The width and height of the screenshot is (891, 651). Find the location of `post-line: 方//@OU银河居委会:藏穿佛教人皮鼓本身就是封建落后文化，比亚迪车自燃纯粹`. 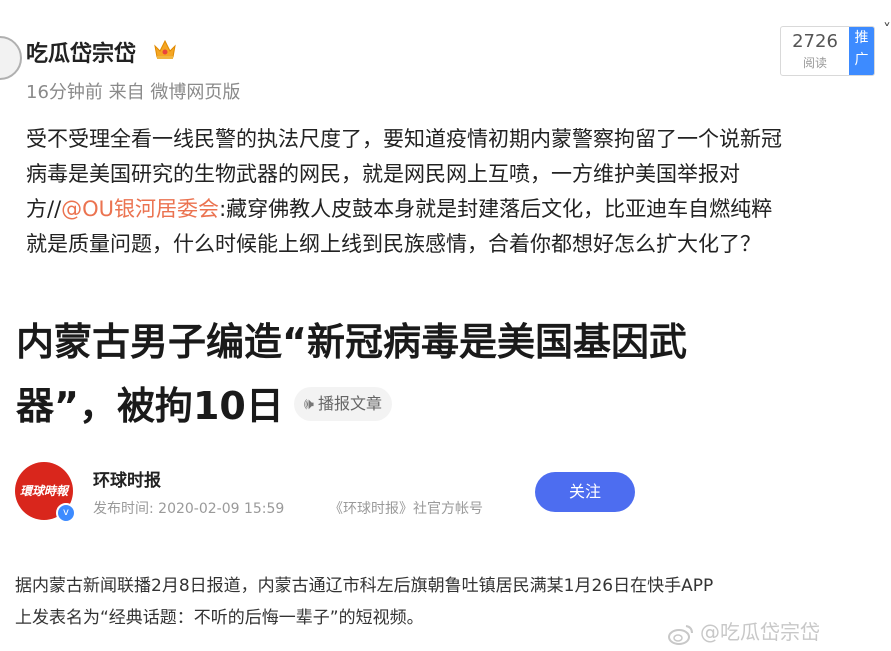

post-line: 方//@OU银河居委会:藏穿佛教人皮鼓本身就是封建落后文化，比亚迪车自燃纯粹 is located at coordinates (399, 209).